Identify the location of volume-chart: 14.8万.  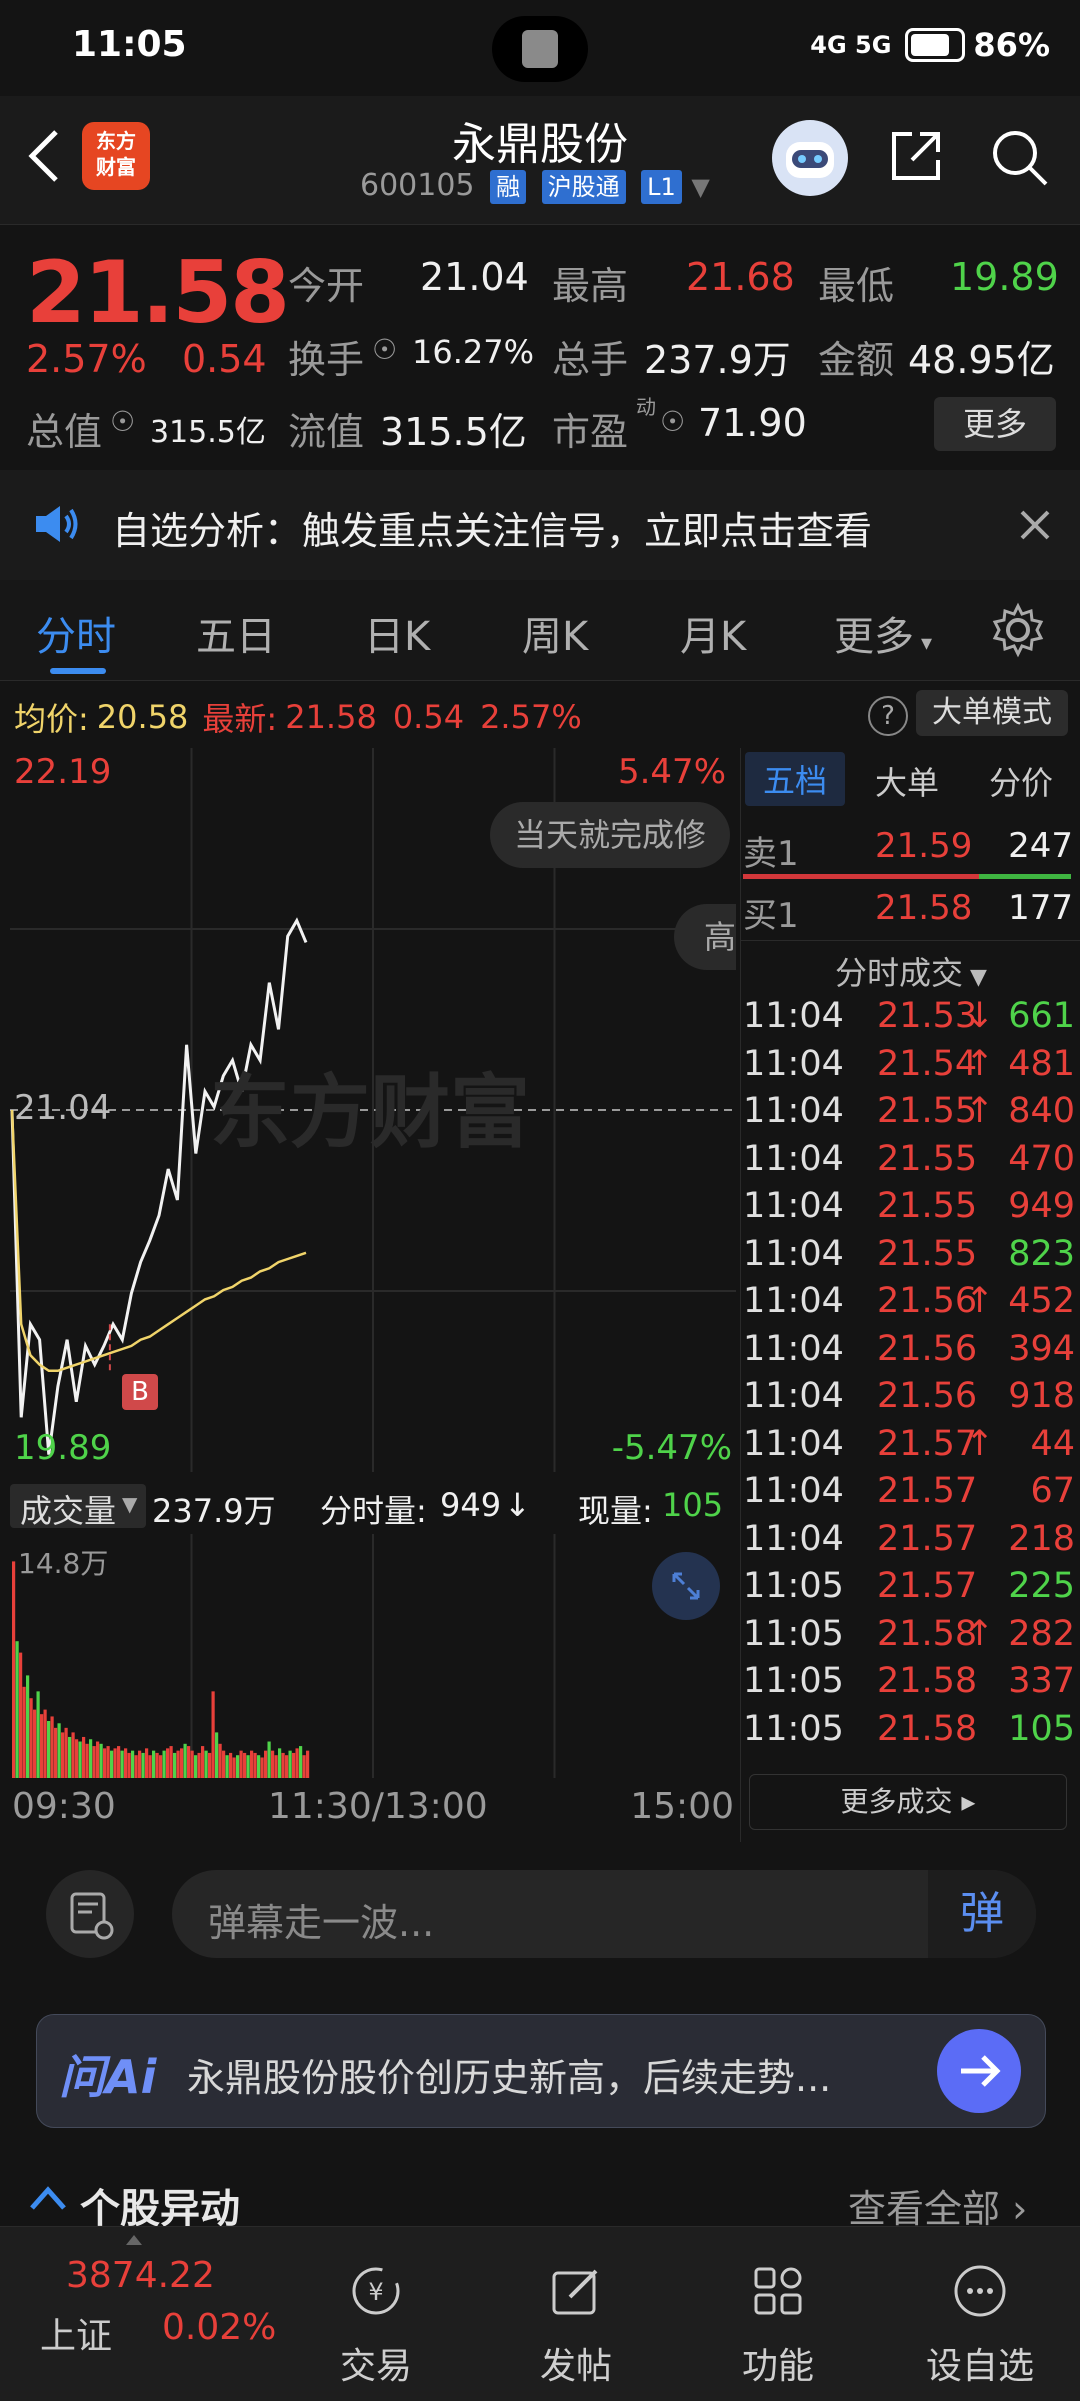
(373, 1656).